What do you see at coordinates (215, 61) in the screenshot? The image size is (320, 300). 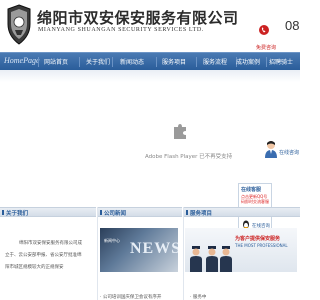 I see `nav-item-process: 服务流程` at bounding box center [215, 61].